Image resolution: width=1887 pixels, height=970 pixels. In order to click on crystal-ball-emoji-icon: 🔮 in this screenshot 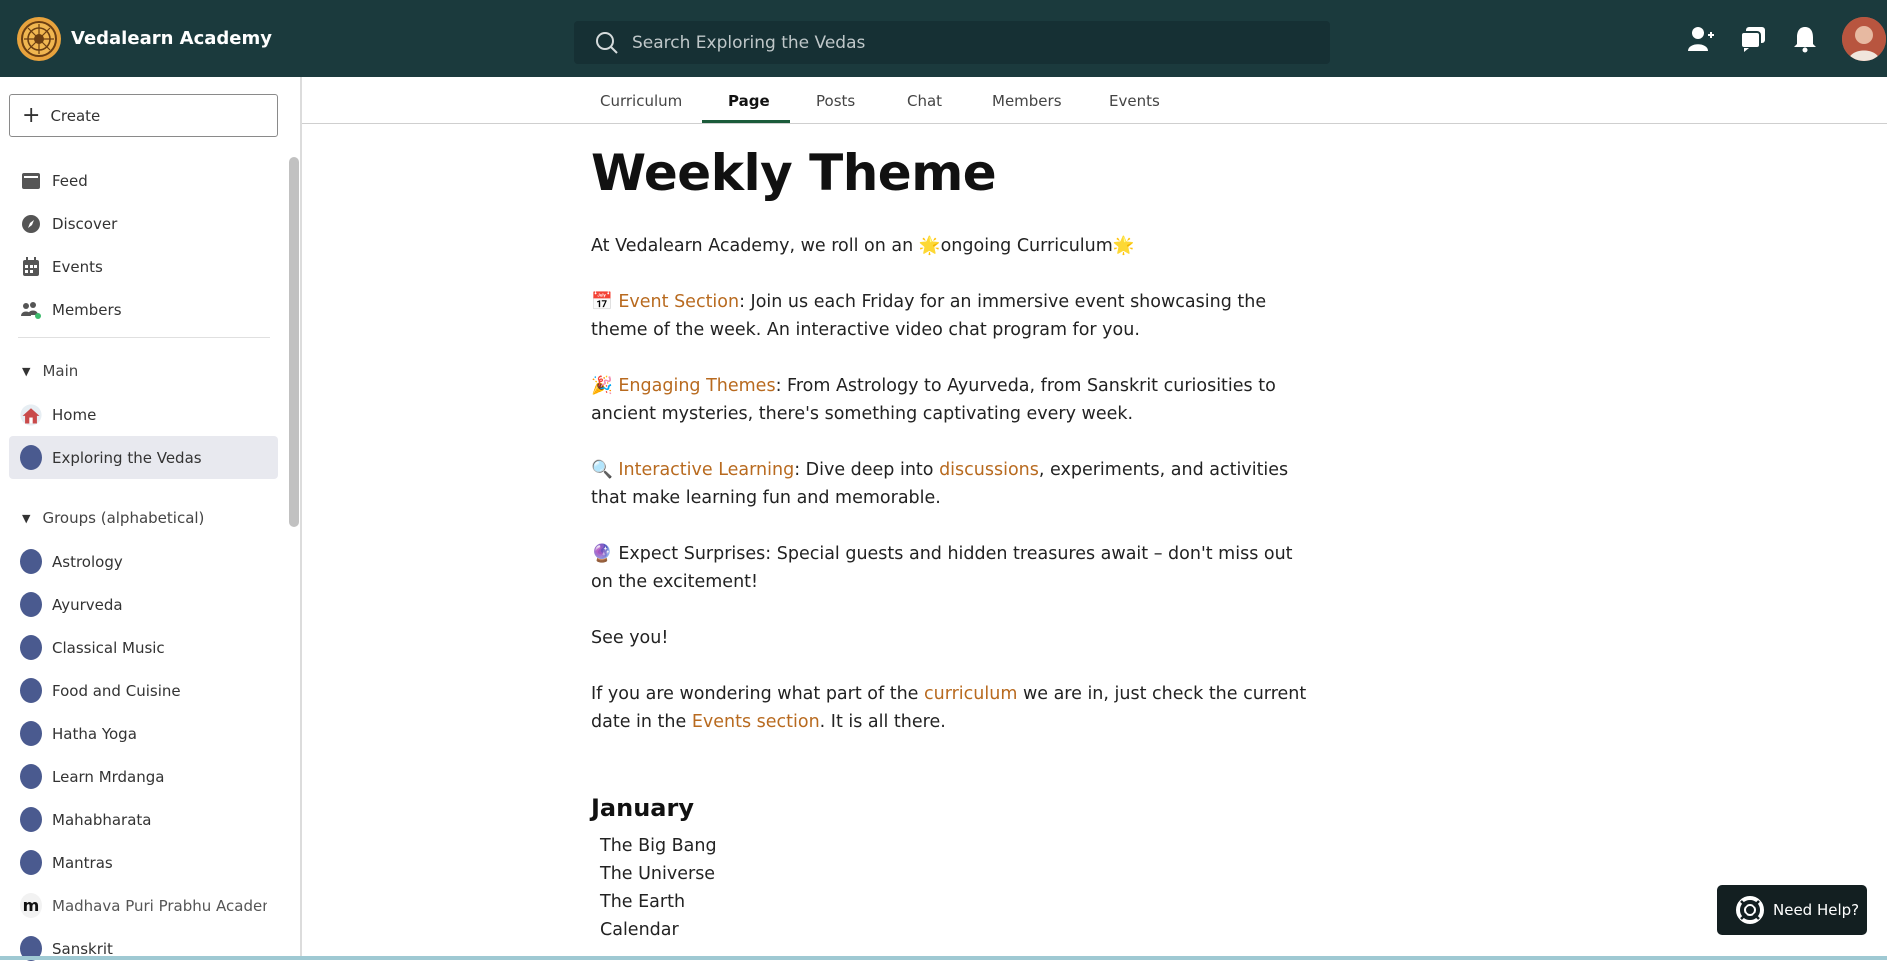, I will do `click(602, 554)`.